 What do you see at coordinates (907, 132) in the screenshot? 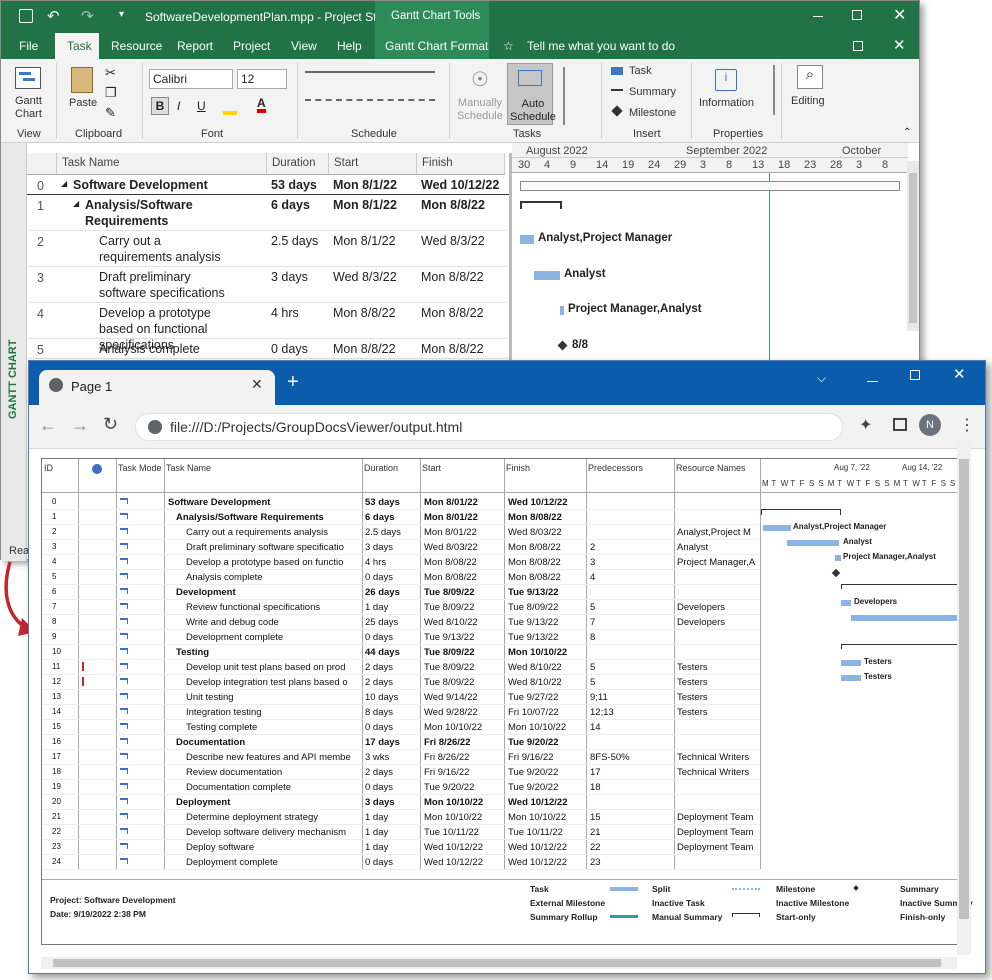
I see `collapse-ribbon-icon: ⌃` at bounding box center [907, 132].